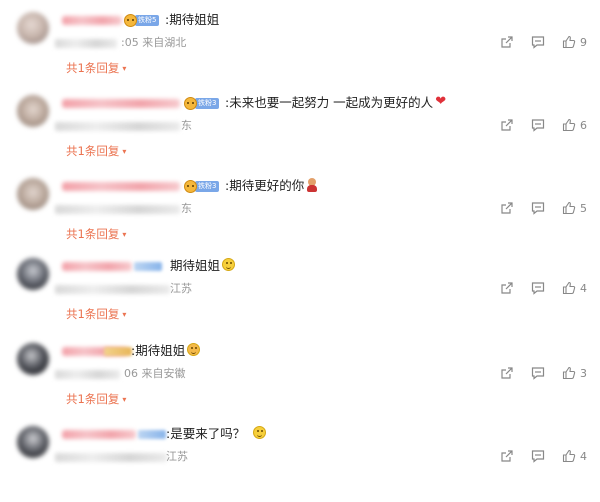 The height and width of the screenshot is (502, 600). Describe the element at coordinates (312, 184) in the screenshot. I see `figure-emoji-icon` at that location.